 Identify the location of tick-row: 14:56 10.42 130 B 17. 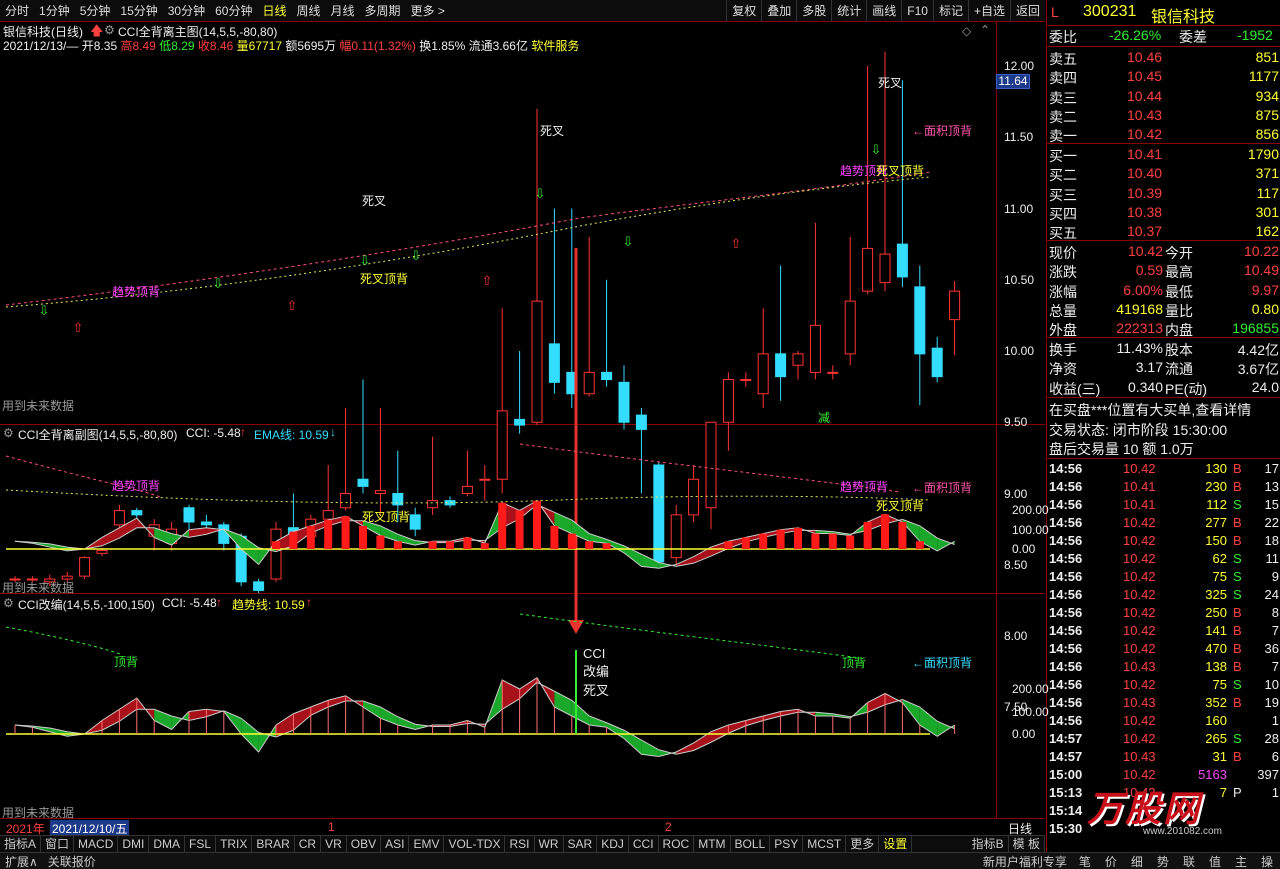
(1163, 469).